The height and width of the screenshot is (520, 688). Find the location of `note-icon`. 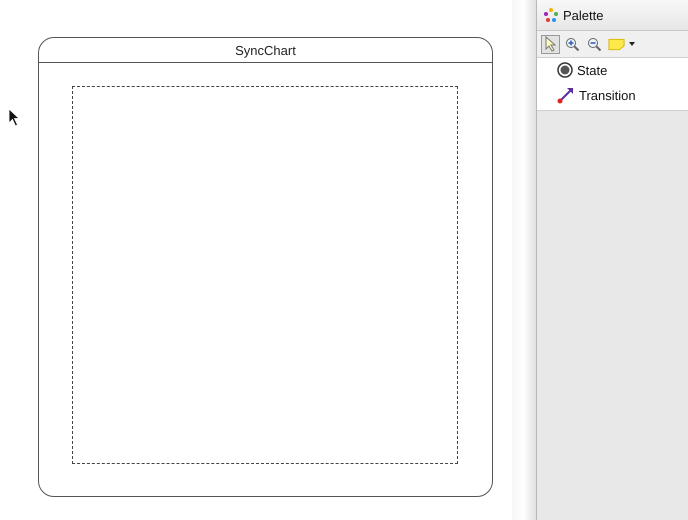

note-icon is located at coordinates (616, 44).